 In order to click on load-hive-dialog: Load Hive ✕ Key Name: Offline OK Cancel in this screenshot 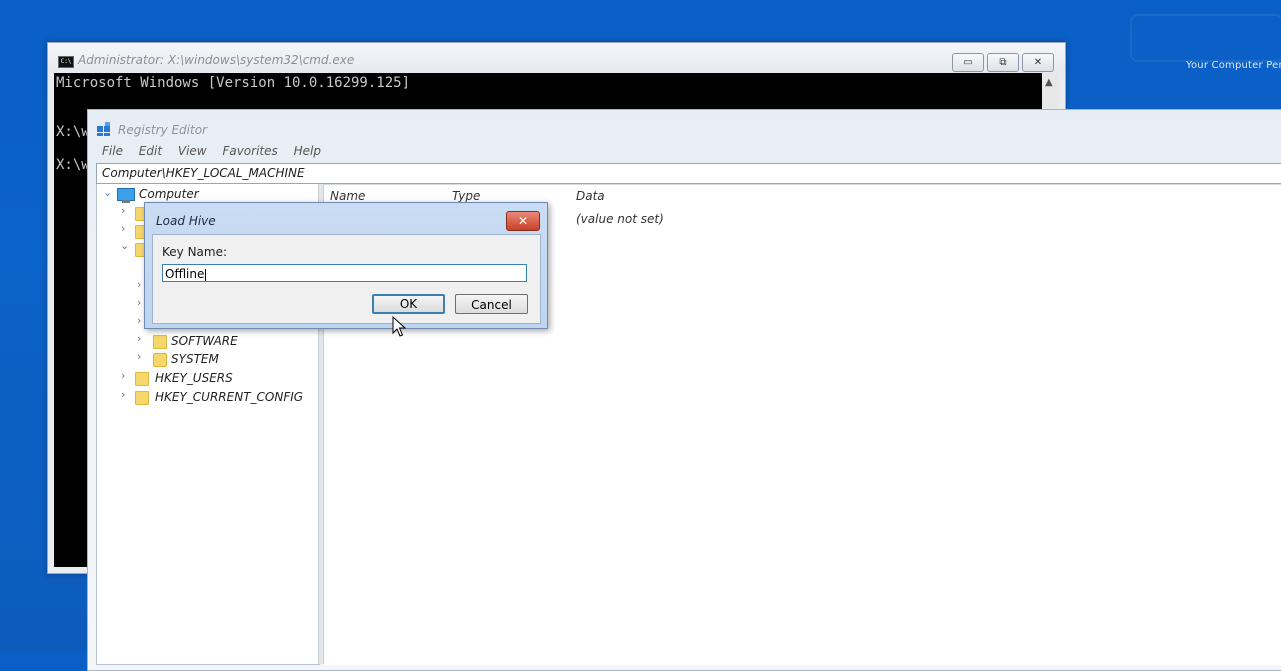, I will do `click(346, 265)`.